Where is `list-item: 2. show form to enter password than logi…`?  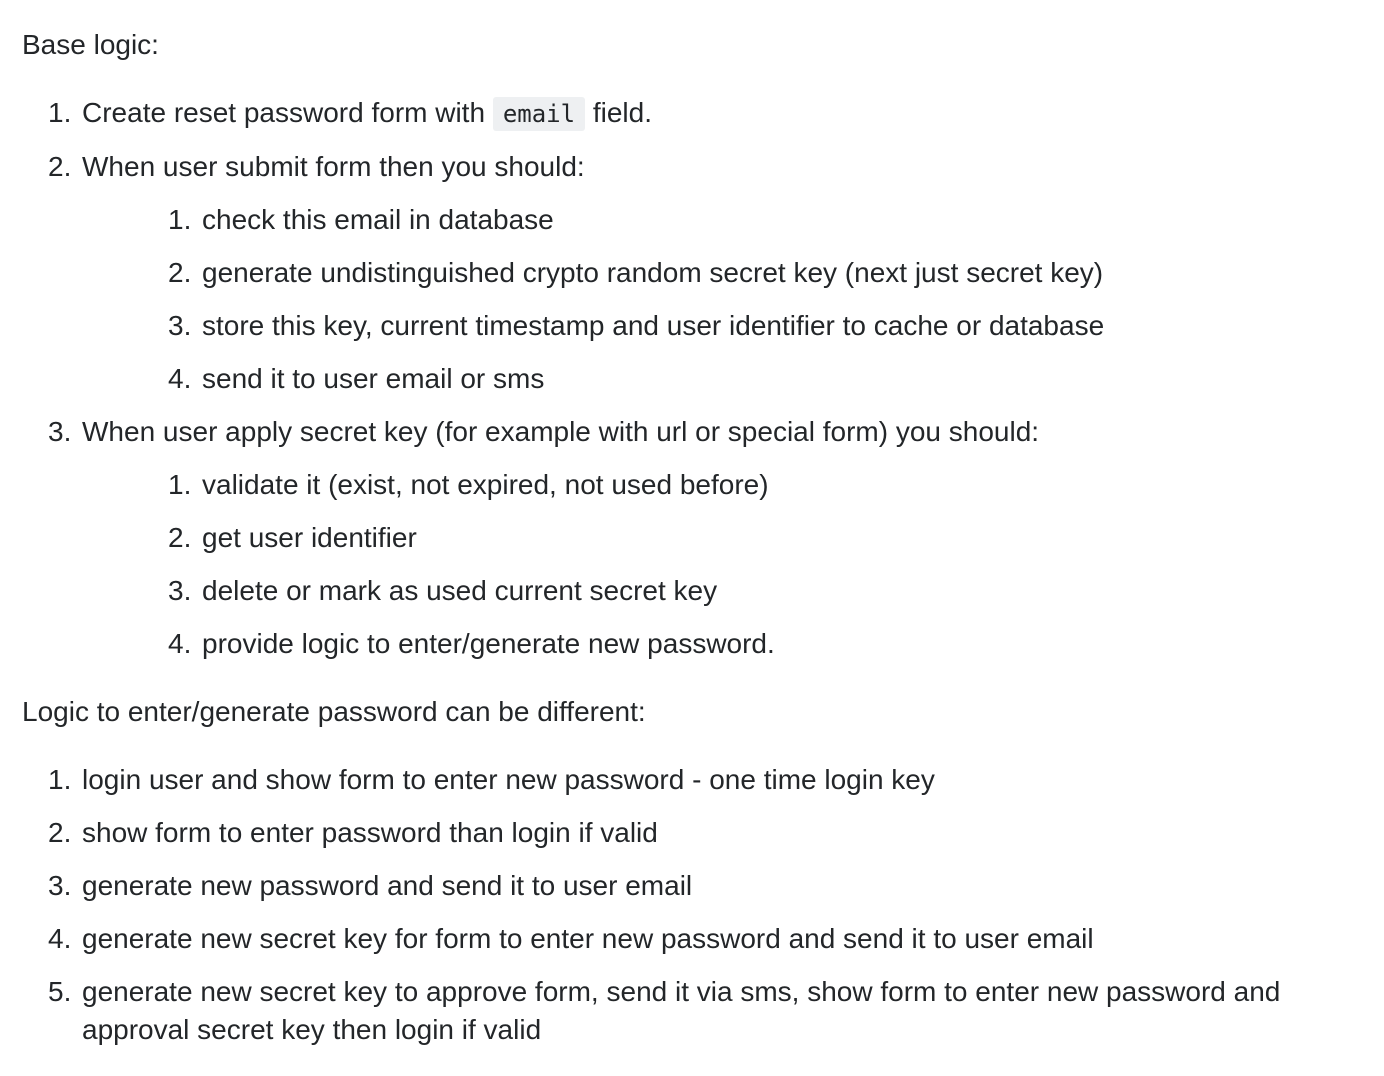 list-item: 2. show form to enter password than logi… is located at coordinates (698, 833).